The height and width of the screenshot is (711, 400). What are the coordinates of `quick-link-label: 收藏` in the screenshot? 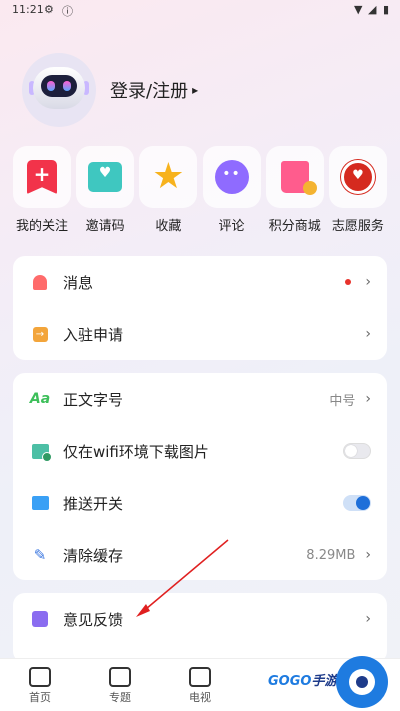 It's located at (168, 226).